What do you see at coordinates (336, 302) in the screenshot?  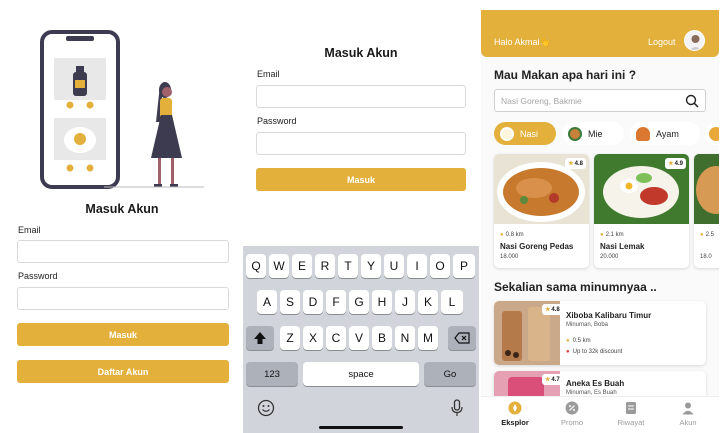 I see `key-f: F` at bounding box center [336, 302].